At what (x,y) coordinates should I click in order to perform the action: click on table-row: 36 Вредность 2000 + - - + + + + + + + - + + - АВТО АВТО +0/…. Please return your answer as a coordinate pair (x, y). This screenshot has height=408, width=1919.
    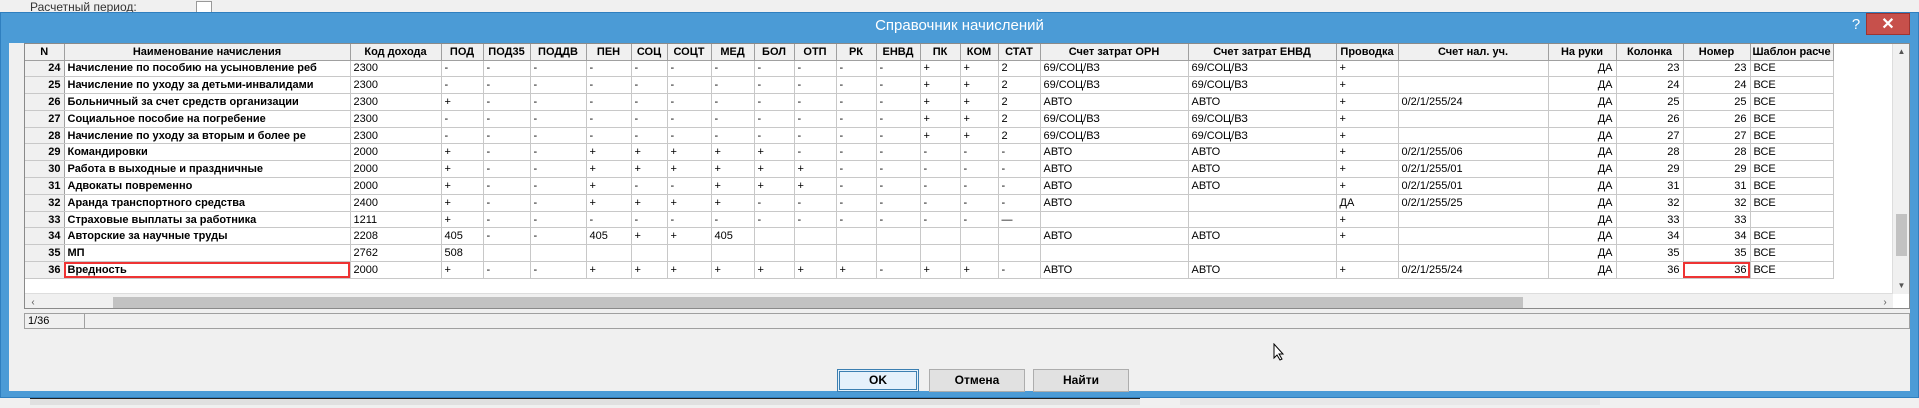
    Looking at the image, I should click on (929, 270).